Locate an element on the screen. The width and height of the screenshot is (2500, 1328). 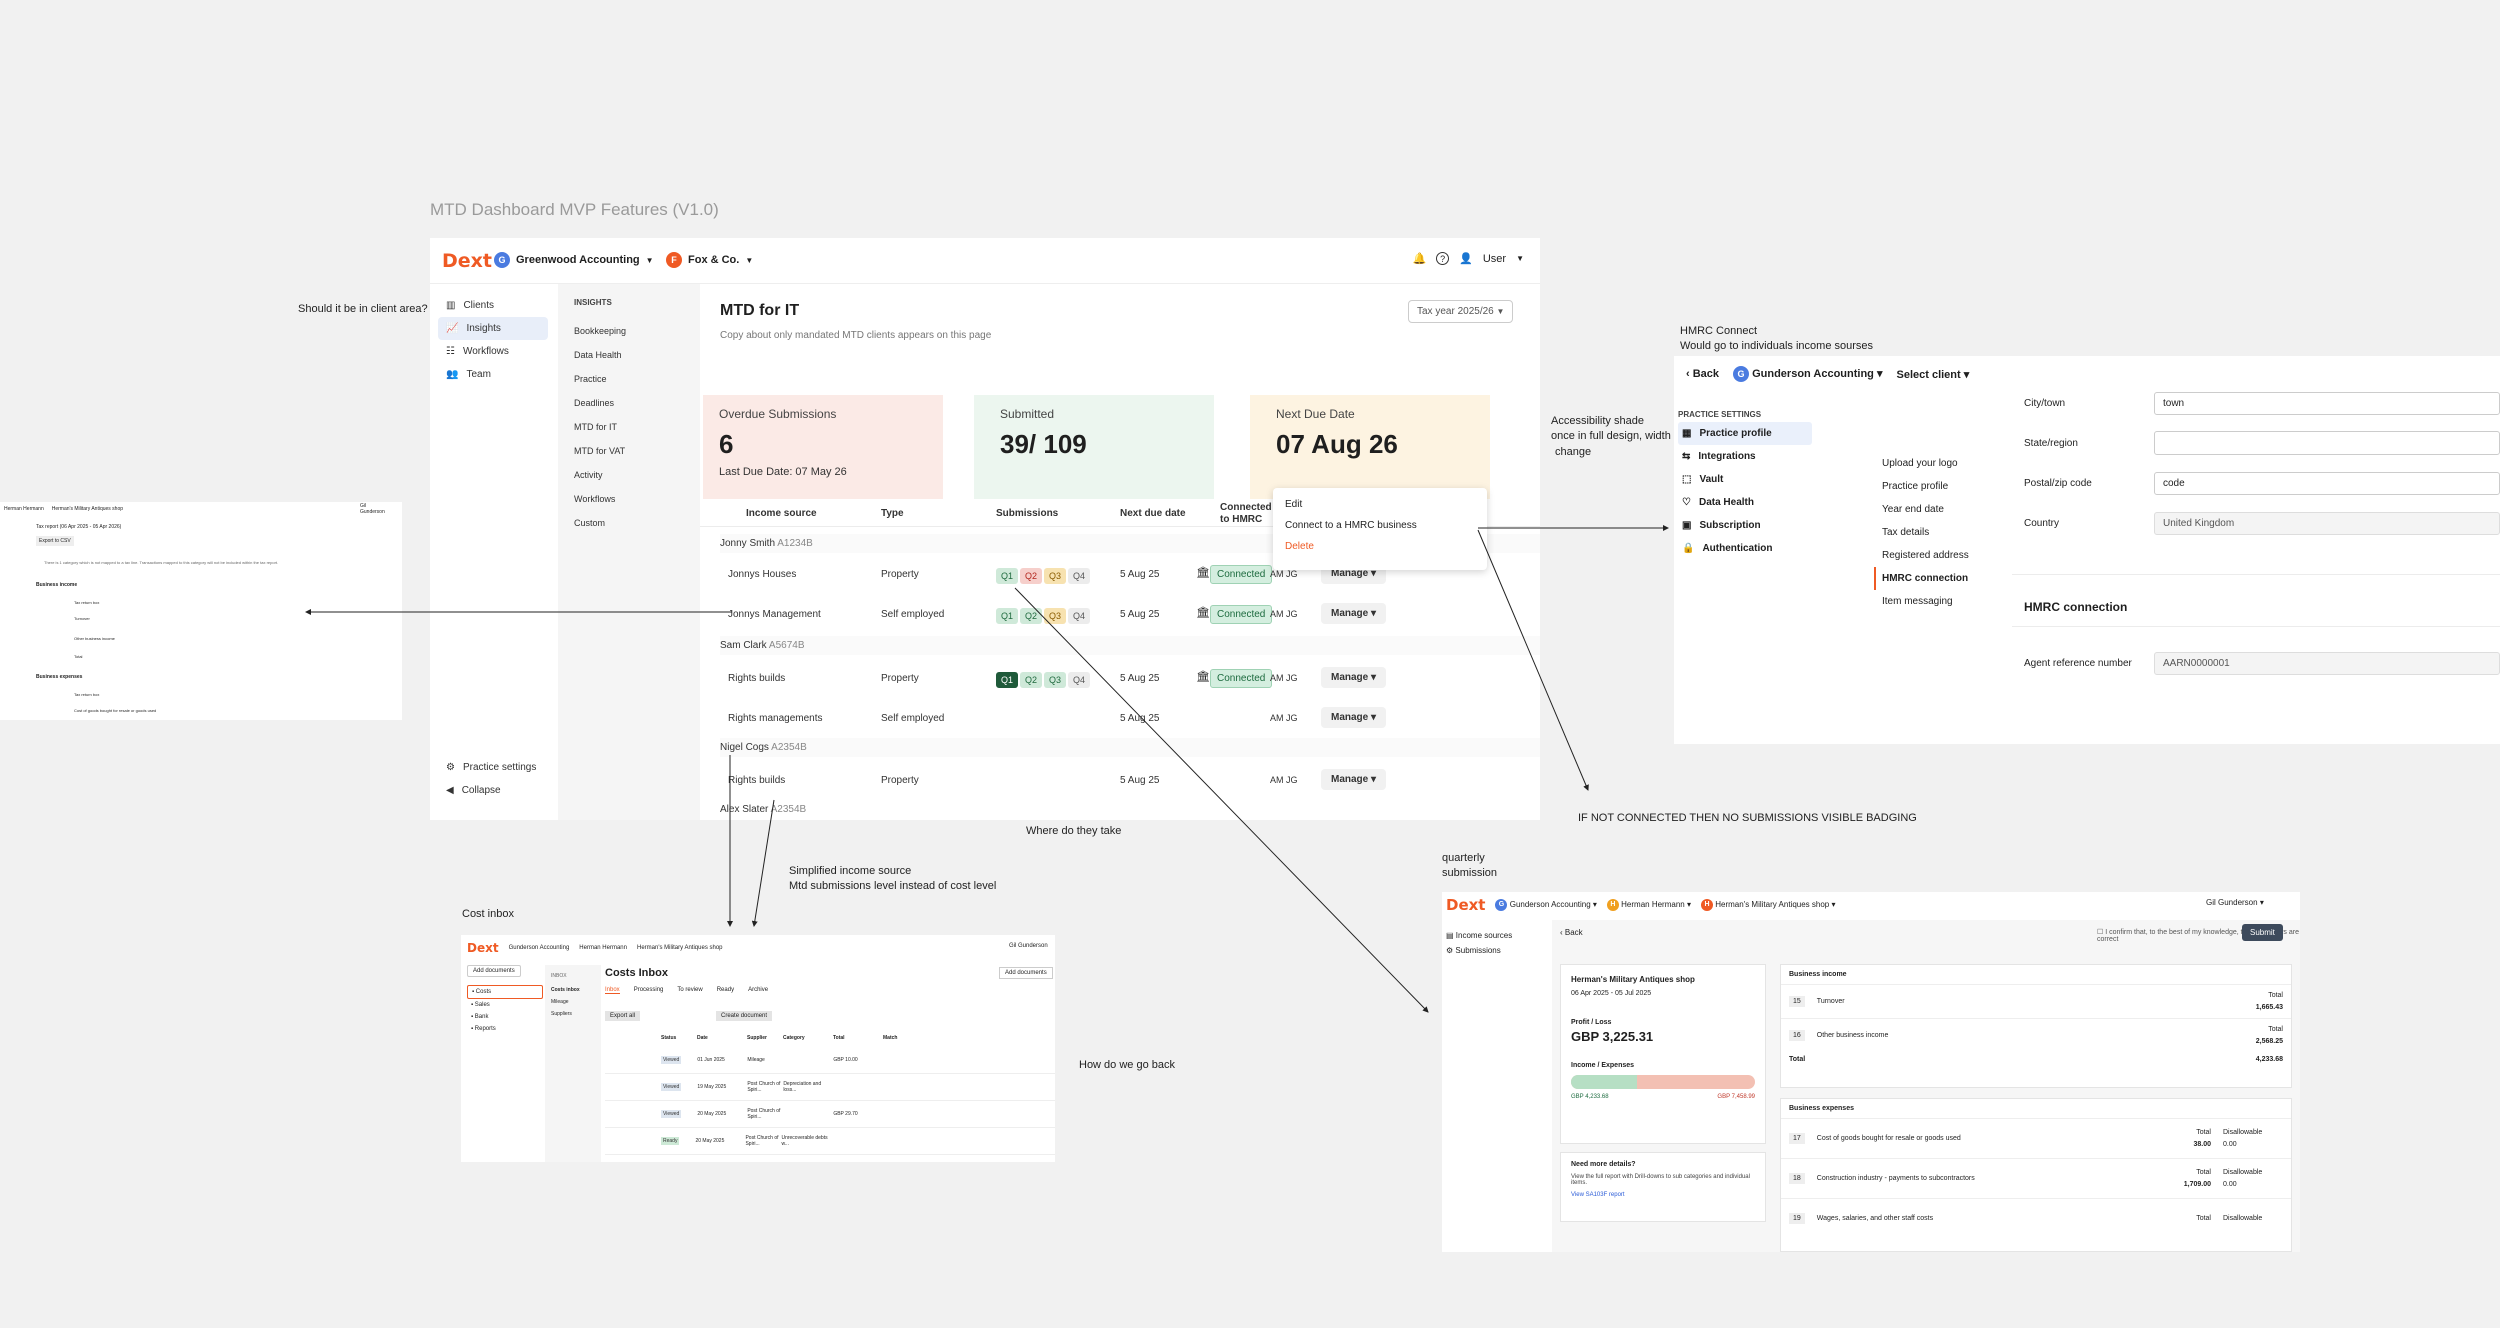
org-name: Herman Hermann is located at coordinates (24, 509).